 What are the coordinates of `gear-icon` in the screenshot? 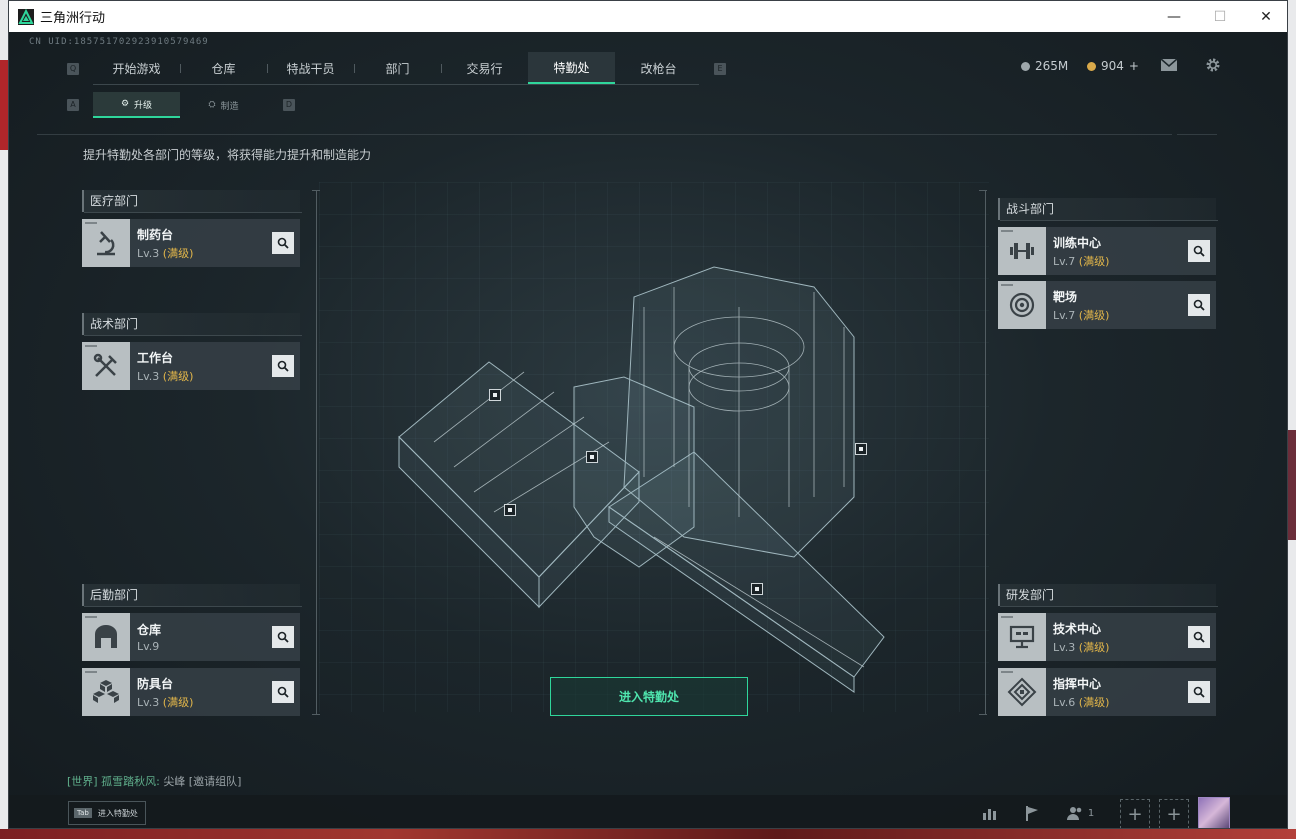 It's located at (1213, 67).